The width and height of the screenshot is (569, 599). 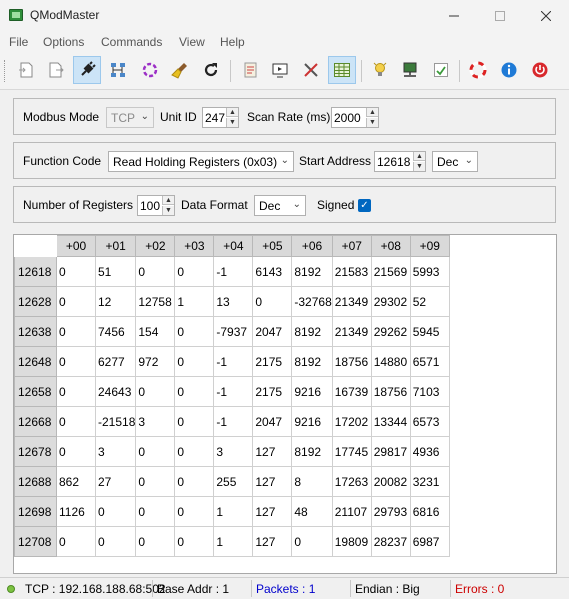 What do you see at coordinates (311, 70) in the screenshot?
I see `tools-button` at bounding box center [311, 70].